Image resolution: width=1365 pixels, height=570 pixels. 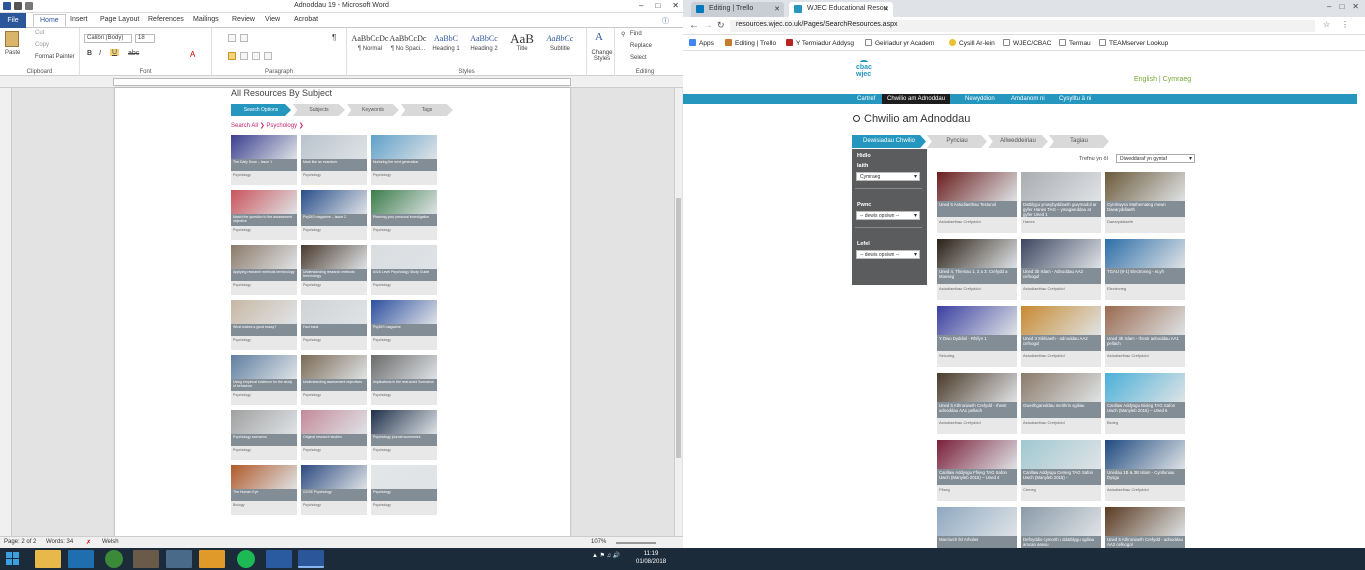 I want to click on page-count: Page: 2 of 2, so click(x=20, y=542).